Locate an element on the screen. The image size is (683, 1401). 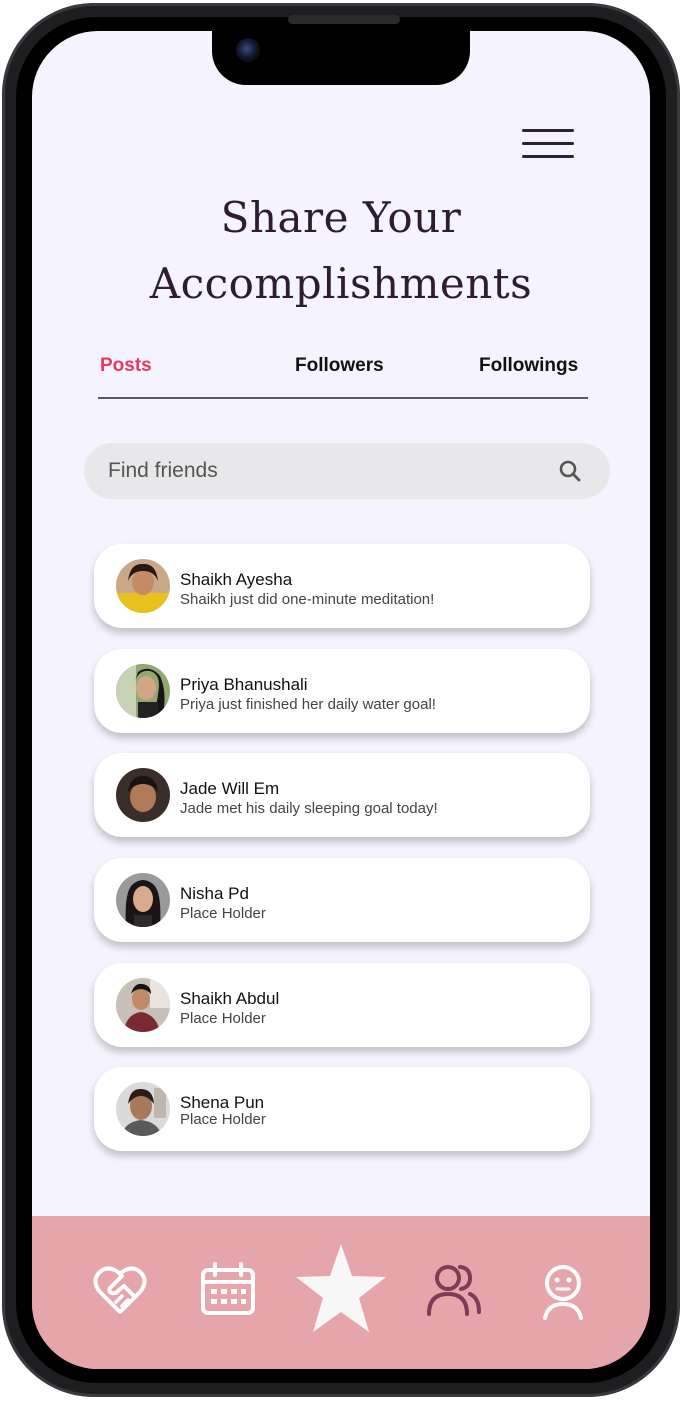
profile-icon is located at coordinates (563, 1294).